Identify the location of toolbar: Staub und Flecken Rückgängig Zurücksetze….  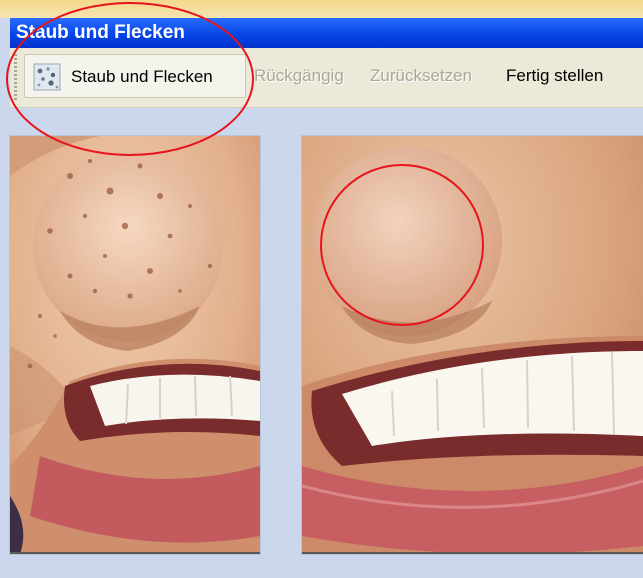
(326, 78).